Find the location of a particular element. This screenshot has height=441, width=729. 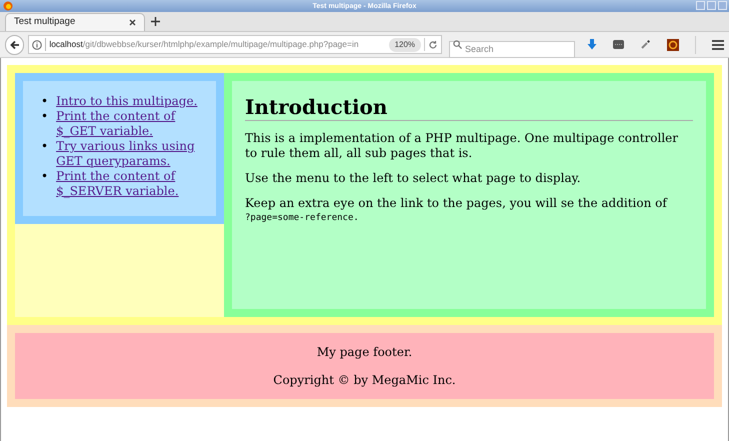

paragraph: This is a implementation of a PHP multipage. One multipage controller to rule them all, all sub pages that is. is located at coordinates (461, 145).